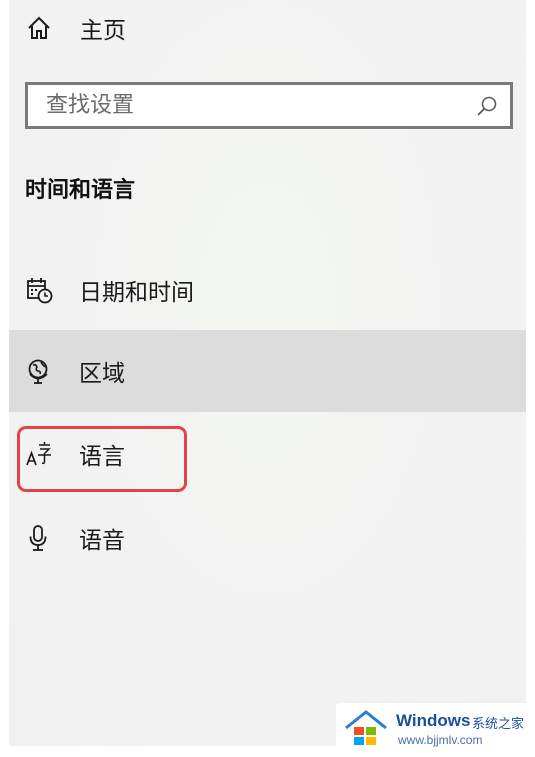 The width and height of the screenshot is (535, 757). What do you see at coordinates (102, 374) in the screenshot?
I see `nav-label-region: 区域` at bounding box center [102, 374].